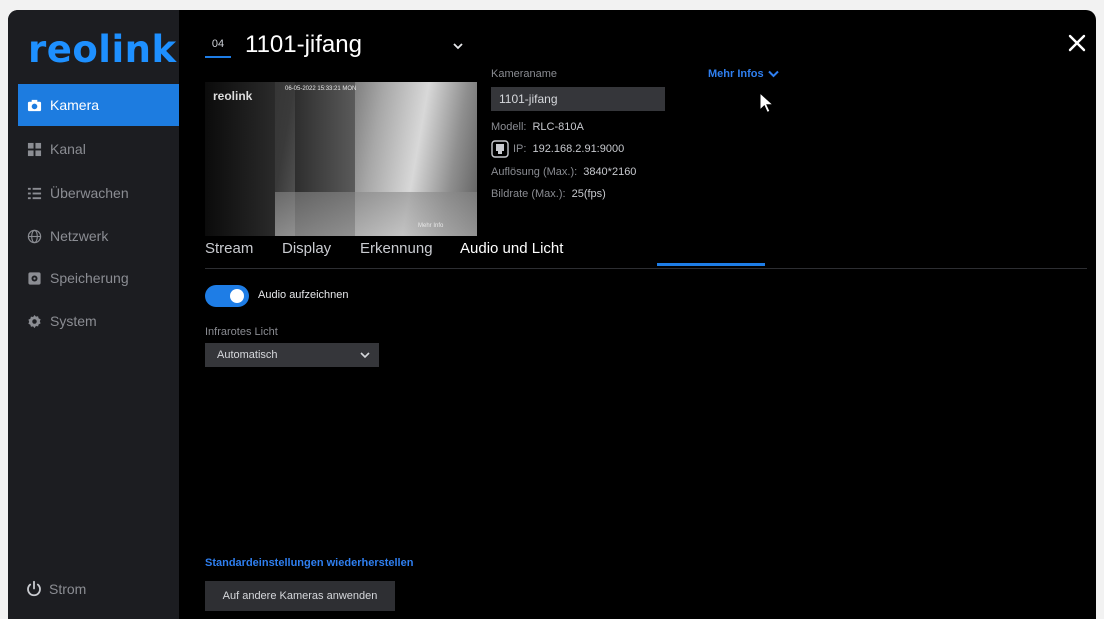 Image resolution: width=1104 pixels, height=619 pixels. What do you see at coordinates (1077, 43) in the screenshot?
I see `close-icon` at bounding box center [1077, 43].